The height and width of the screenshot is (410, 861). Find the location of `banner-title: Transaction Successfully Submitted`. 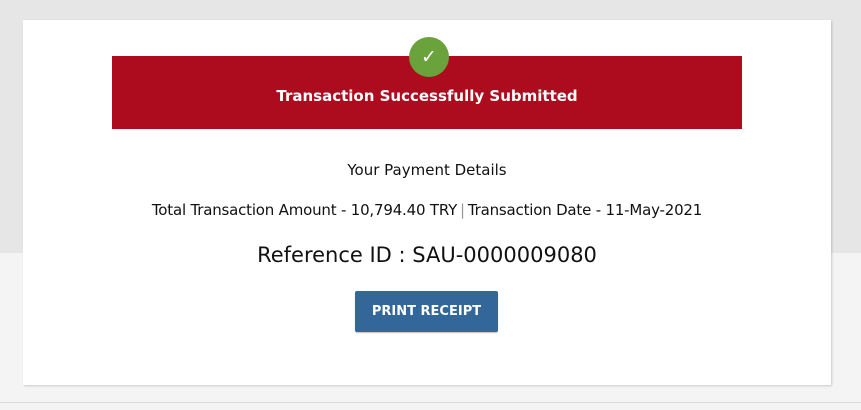

banner-title: Transaction Successfully Submitted is located at coordinates (427, 96).